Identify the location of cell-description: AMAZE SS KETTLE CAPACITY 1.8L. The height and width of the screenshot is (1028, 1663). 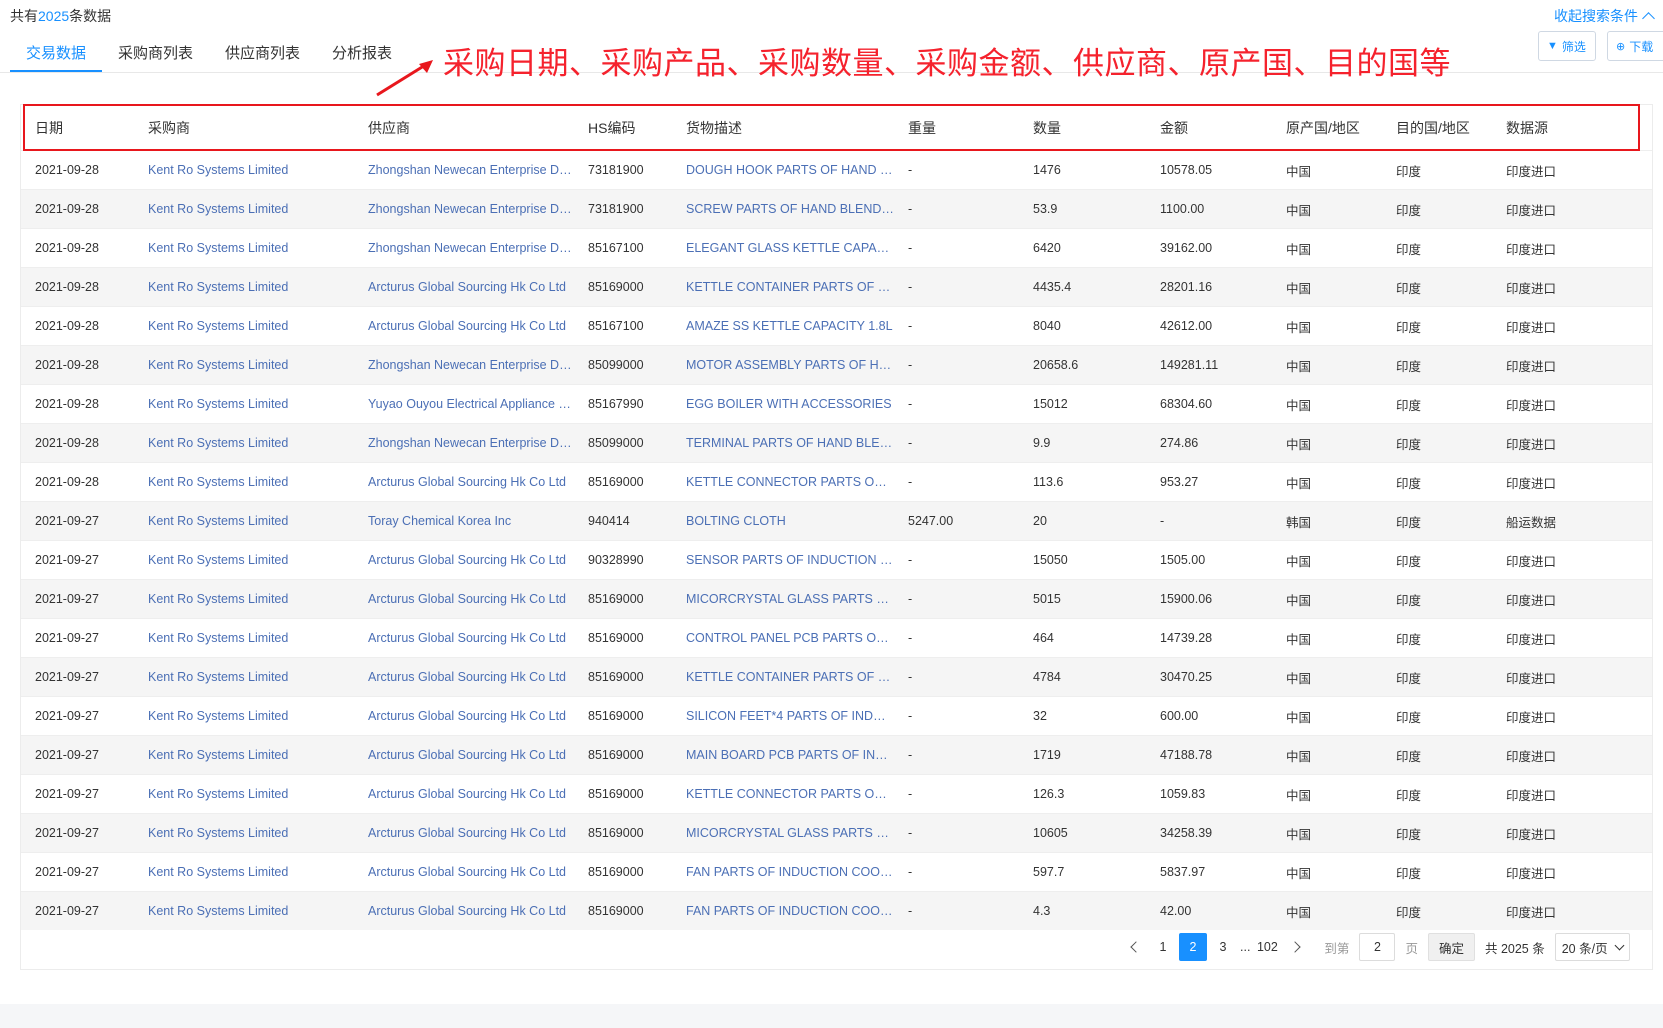
(783, 326).